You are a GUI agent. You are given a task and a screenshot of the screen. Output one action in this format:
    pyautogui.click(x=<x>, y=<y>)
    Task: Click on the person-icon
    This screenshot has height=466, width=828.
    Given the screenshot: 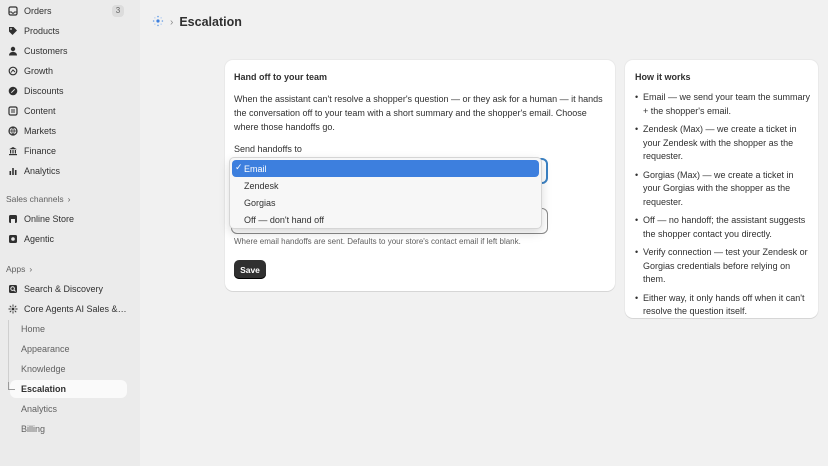 What is the action you would take?
    pyautogui.click(x=13, y=51)
    